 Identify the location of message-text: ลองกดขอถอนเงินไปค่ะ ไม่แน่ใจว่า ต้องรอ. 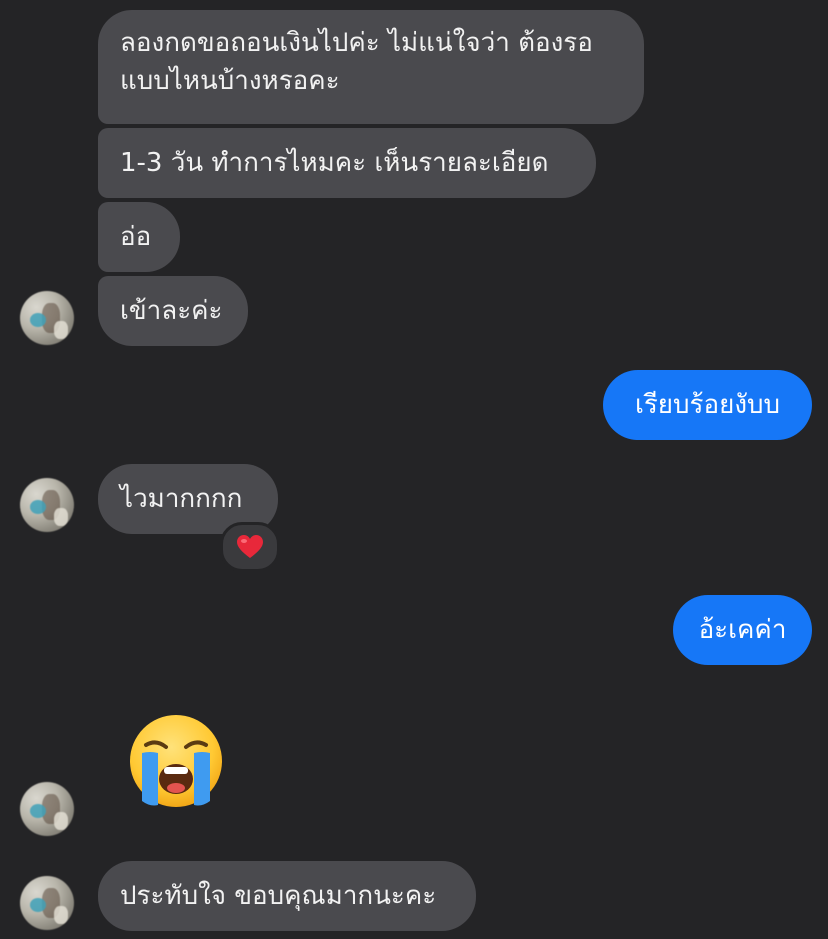
(356, 43).